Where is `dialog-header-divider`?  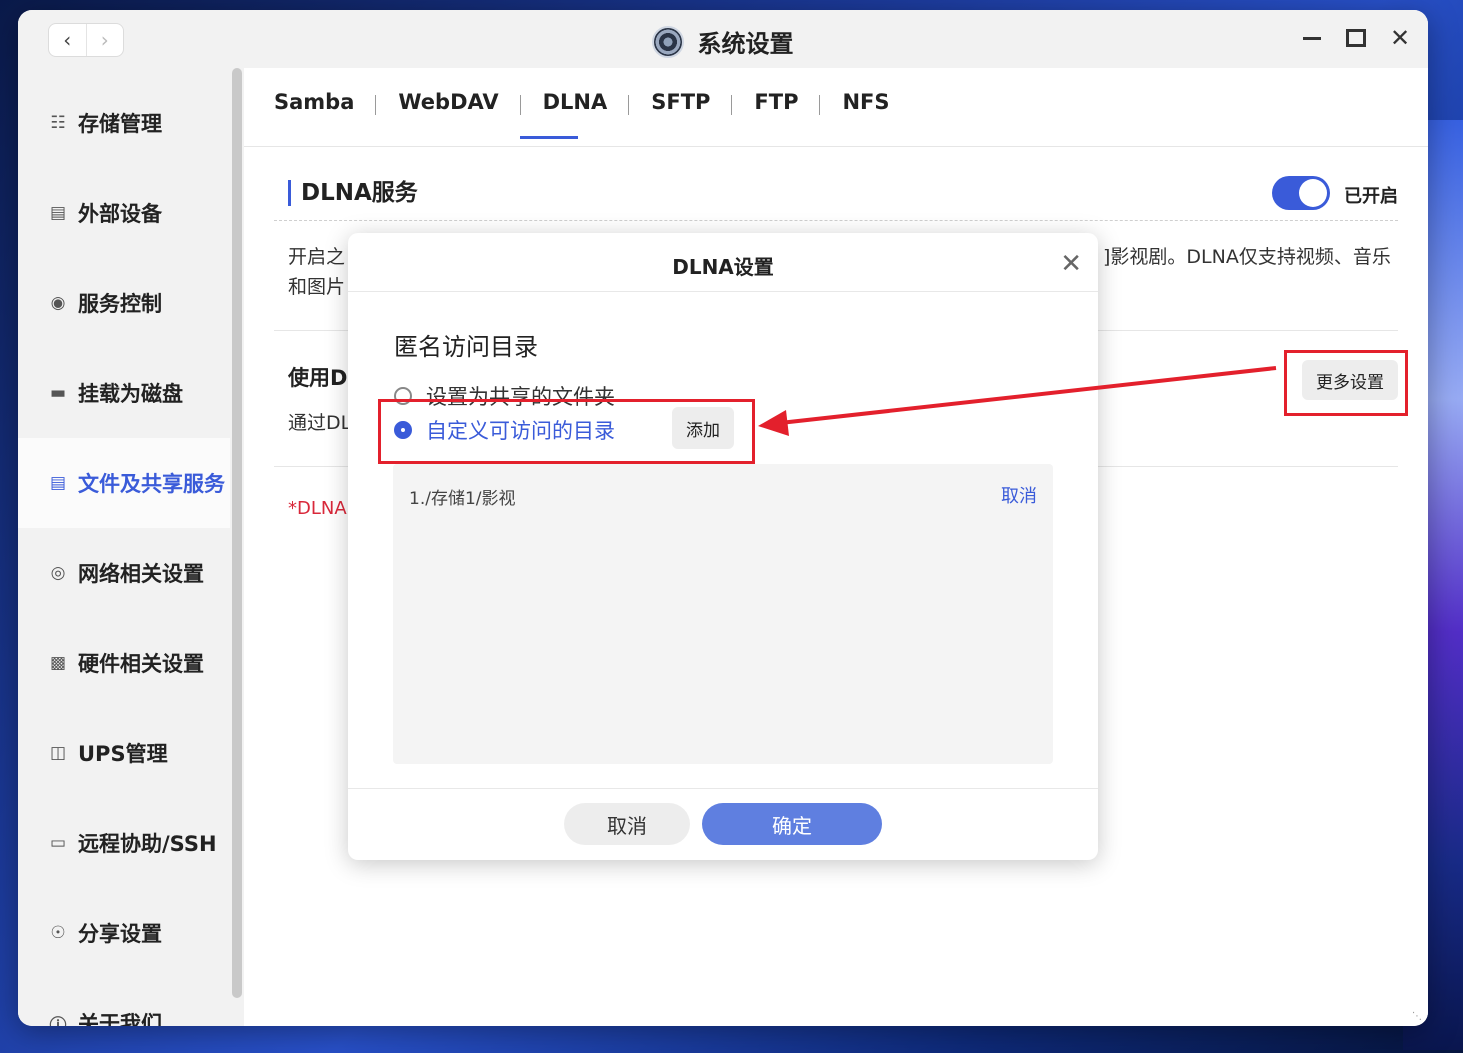
dialog-header-divider is located at coordinates (723, 291).